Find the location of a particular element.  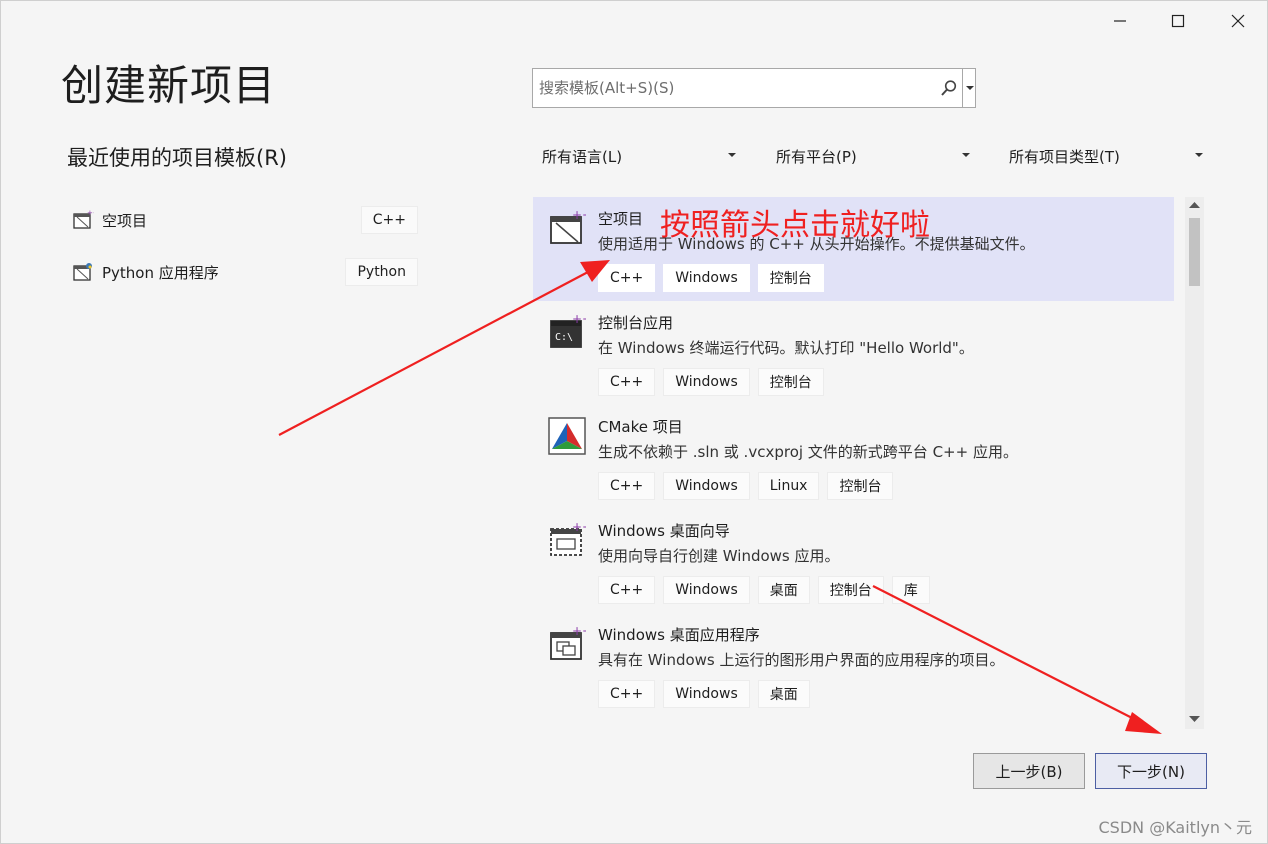

recent-templates-title: 最近使用的项目模板(R) is located at coordinates (177, 158).